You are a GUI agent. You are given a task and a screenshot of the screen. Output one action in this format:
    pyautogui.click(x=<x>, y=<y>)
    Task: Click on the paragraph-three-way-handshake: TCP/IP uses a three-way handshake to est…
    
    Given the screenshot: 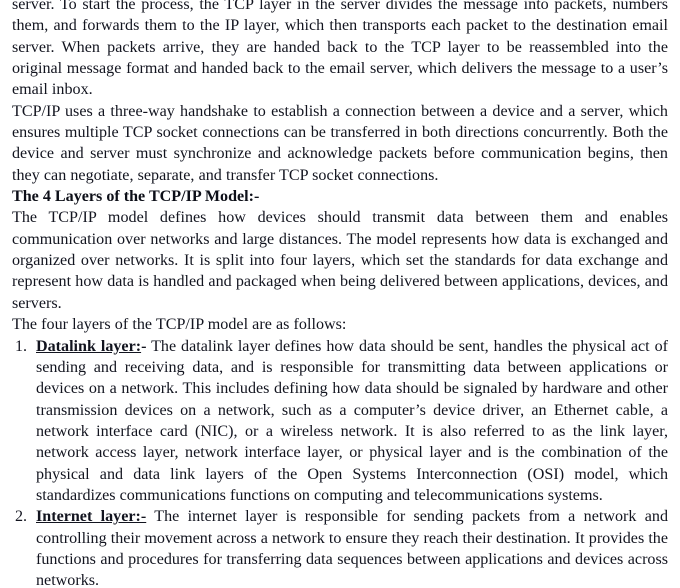 What is the action you would take?
    pyautogui.click(x=340, y=143)
    